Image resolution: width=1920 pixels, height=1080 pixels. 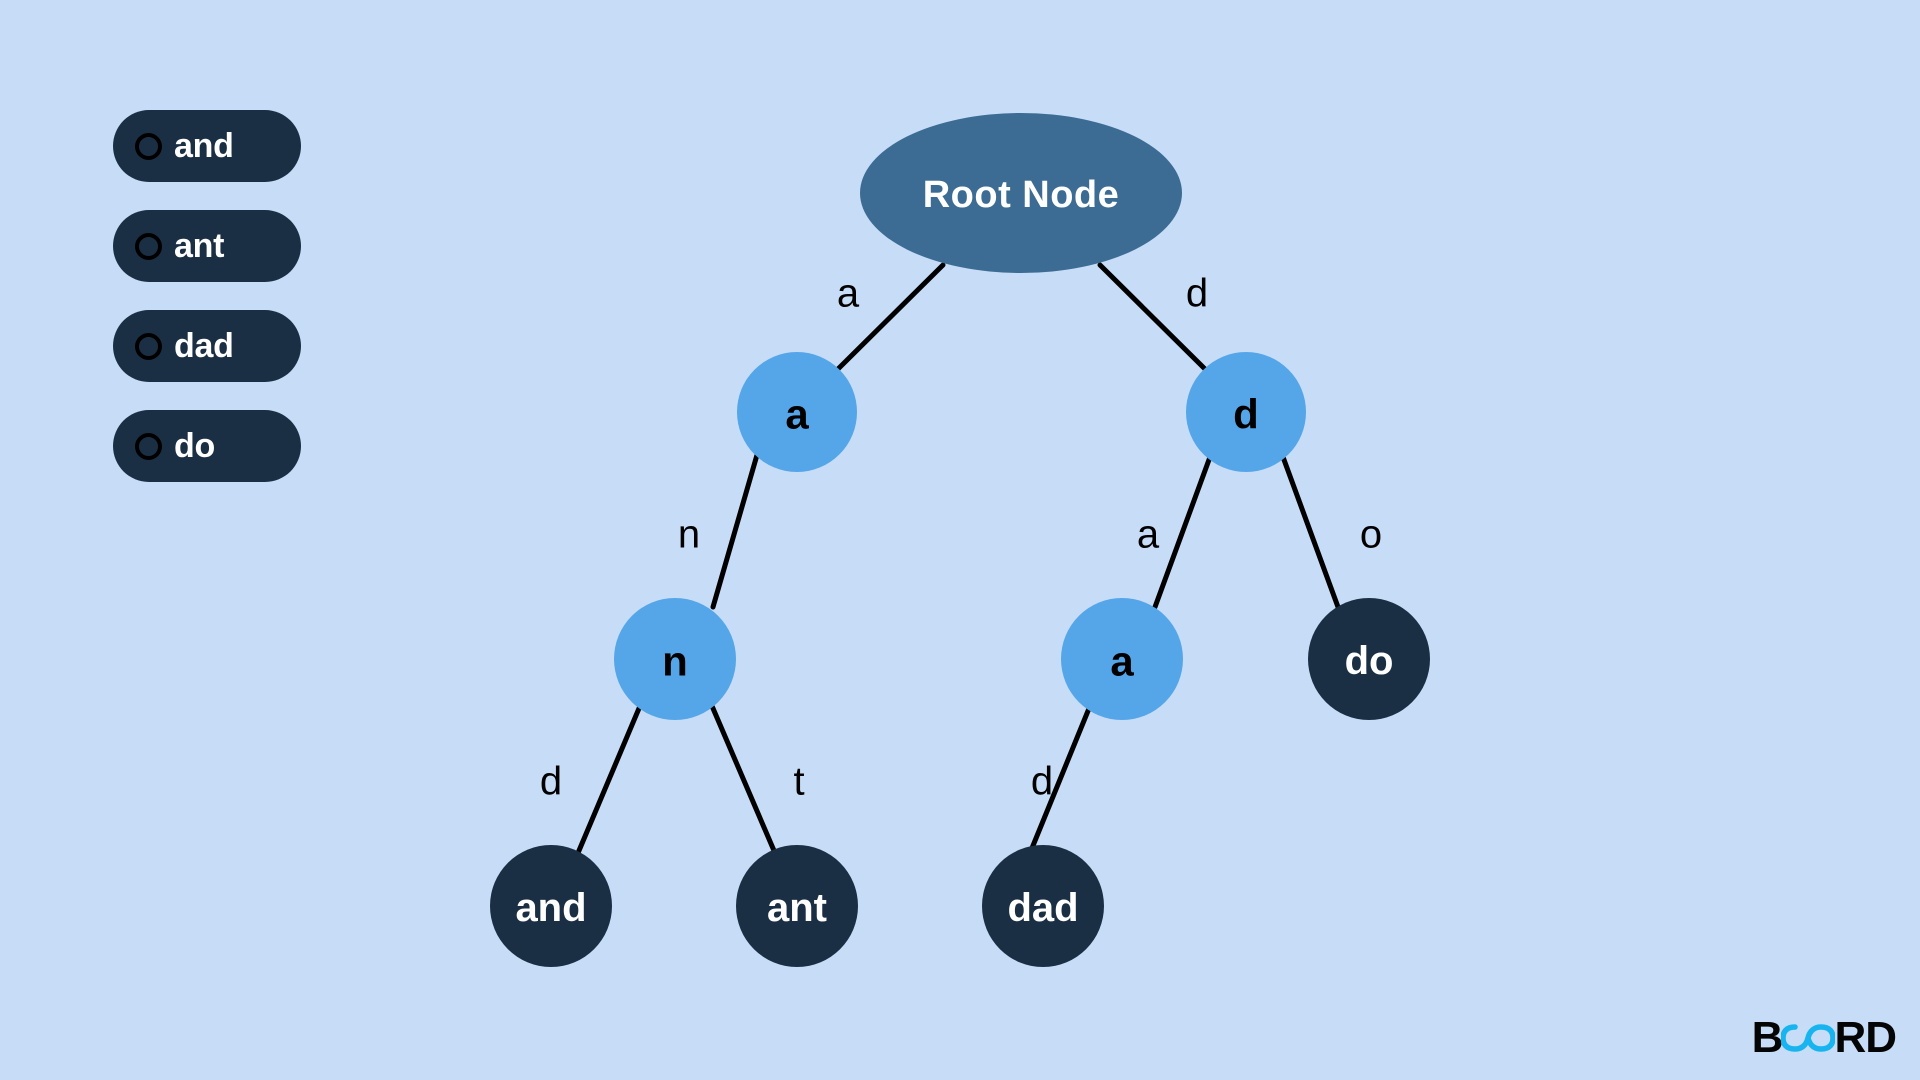 I want to click on node-root-label: Root Node, so click(x=1021, y=195).